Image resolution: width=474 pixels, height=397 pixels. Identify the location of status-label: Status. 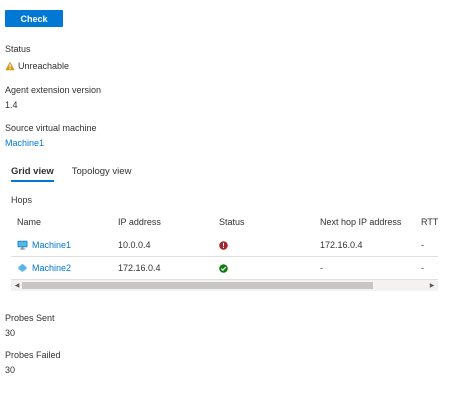
(18, 49).